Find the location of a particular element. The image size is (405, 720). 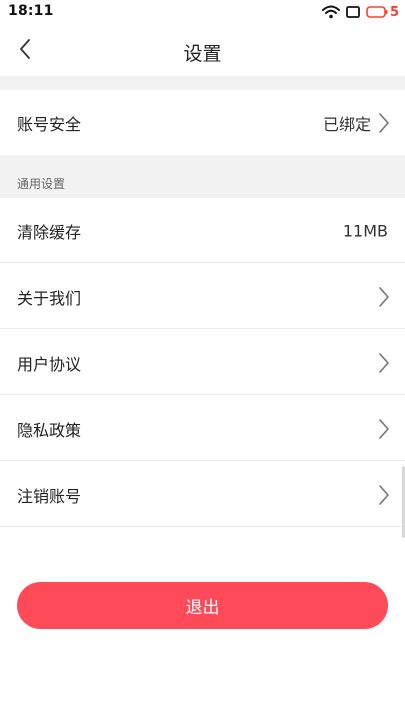

clear-cache-row: 清除缓存 11MB is located at coordinates (202, 230).